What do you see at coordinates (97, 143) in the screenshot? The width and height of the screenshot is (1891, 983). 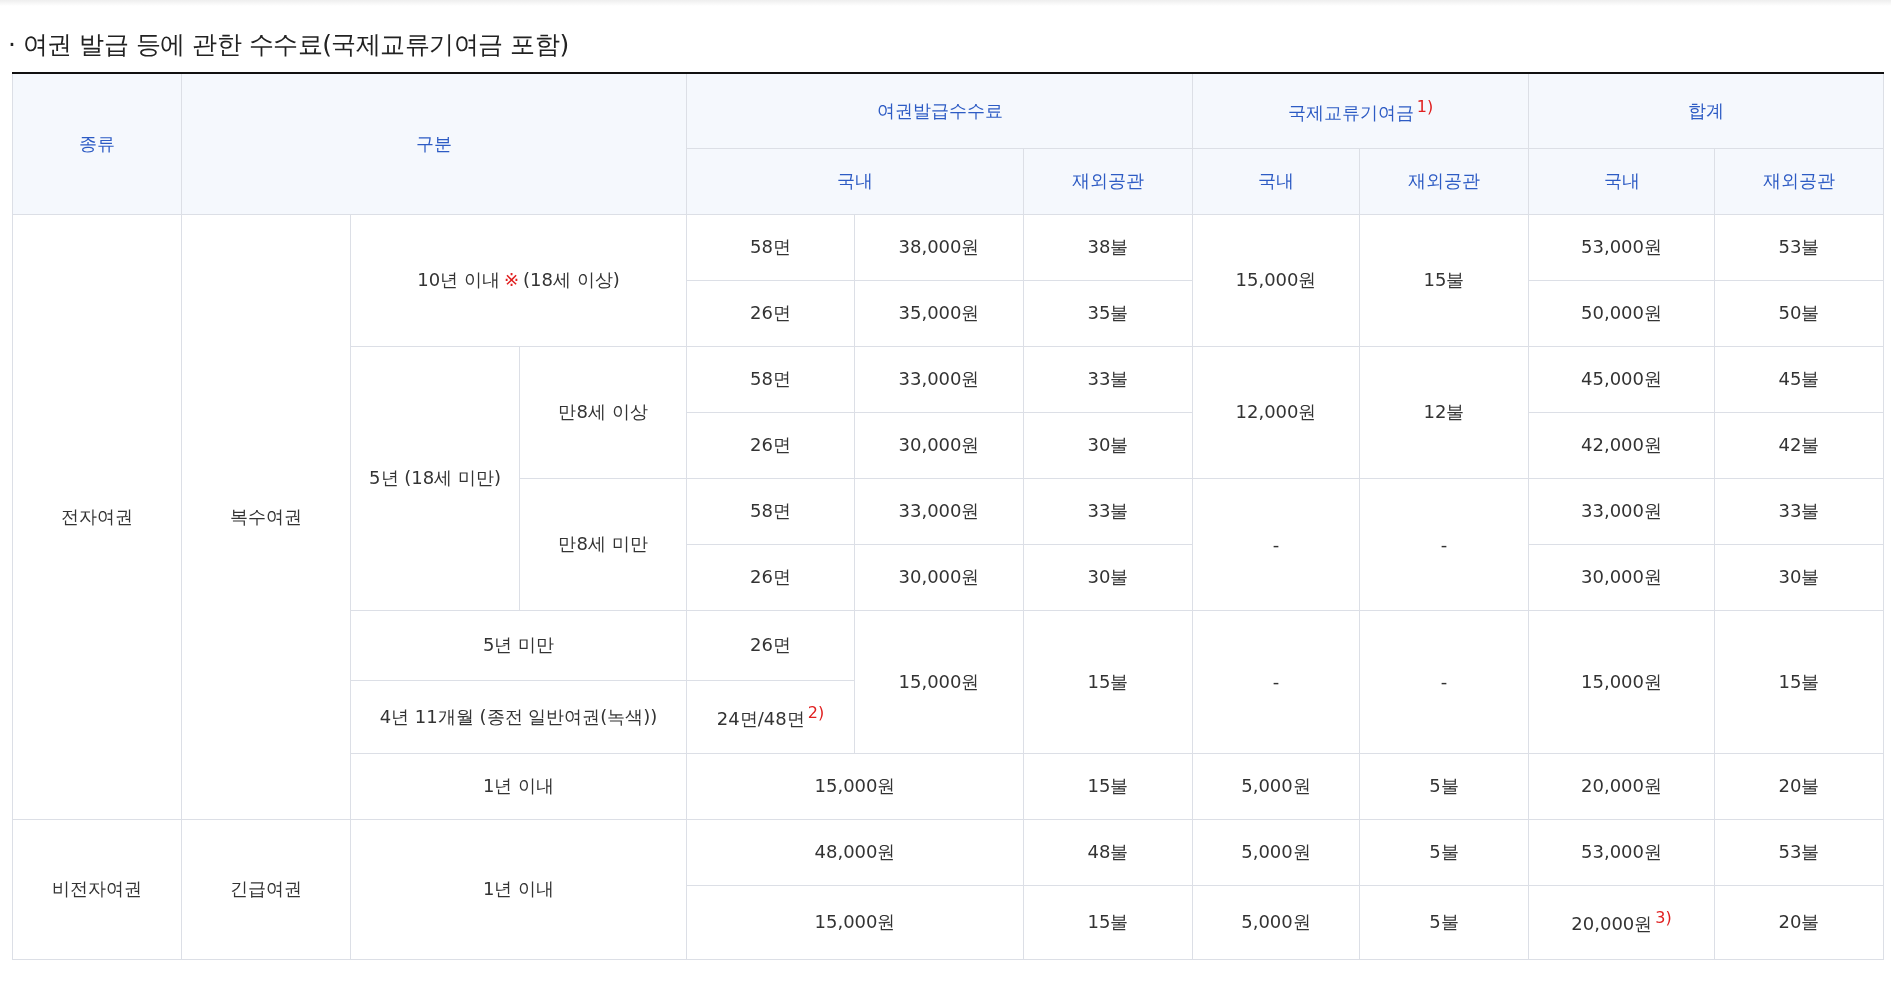 I see `column-header: 종류` at bounding box center [97, 143].